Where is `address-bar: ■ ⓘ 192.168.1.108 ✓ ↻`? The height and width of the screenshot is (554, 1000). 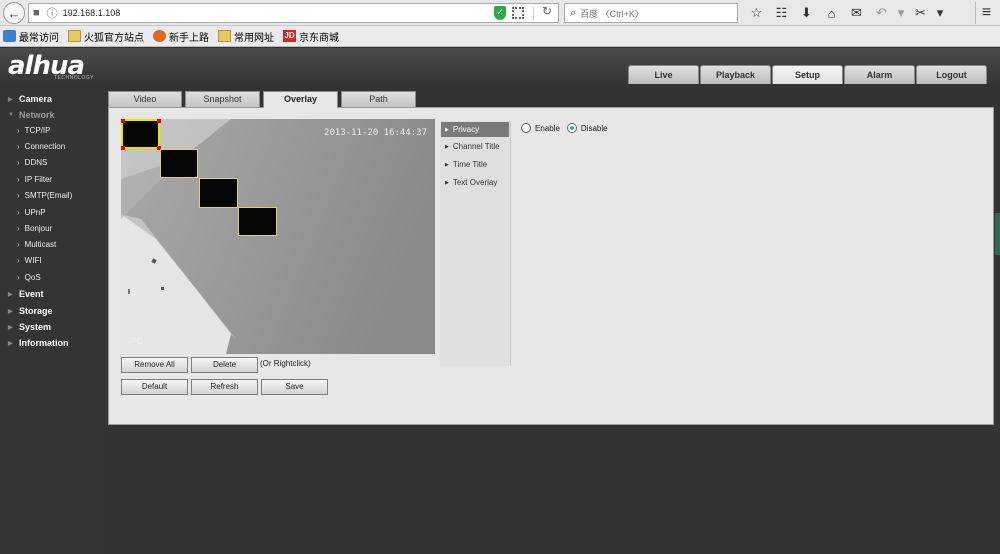
address-bar: ■ ⓘ 192.168.1.108 ✓ ↻ is located at coordinates (293, 13).